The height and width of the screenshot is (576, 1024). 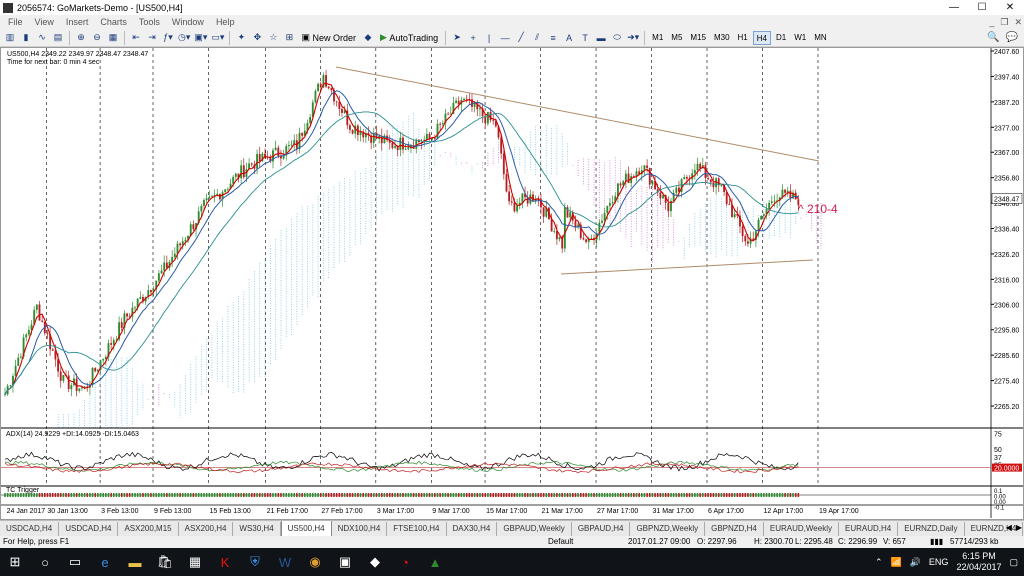 I want to click on chrome-icon: ◉, so click(x=315, y=562).